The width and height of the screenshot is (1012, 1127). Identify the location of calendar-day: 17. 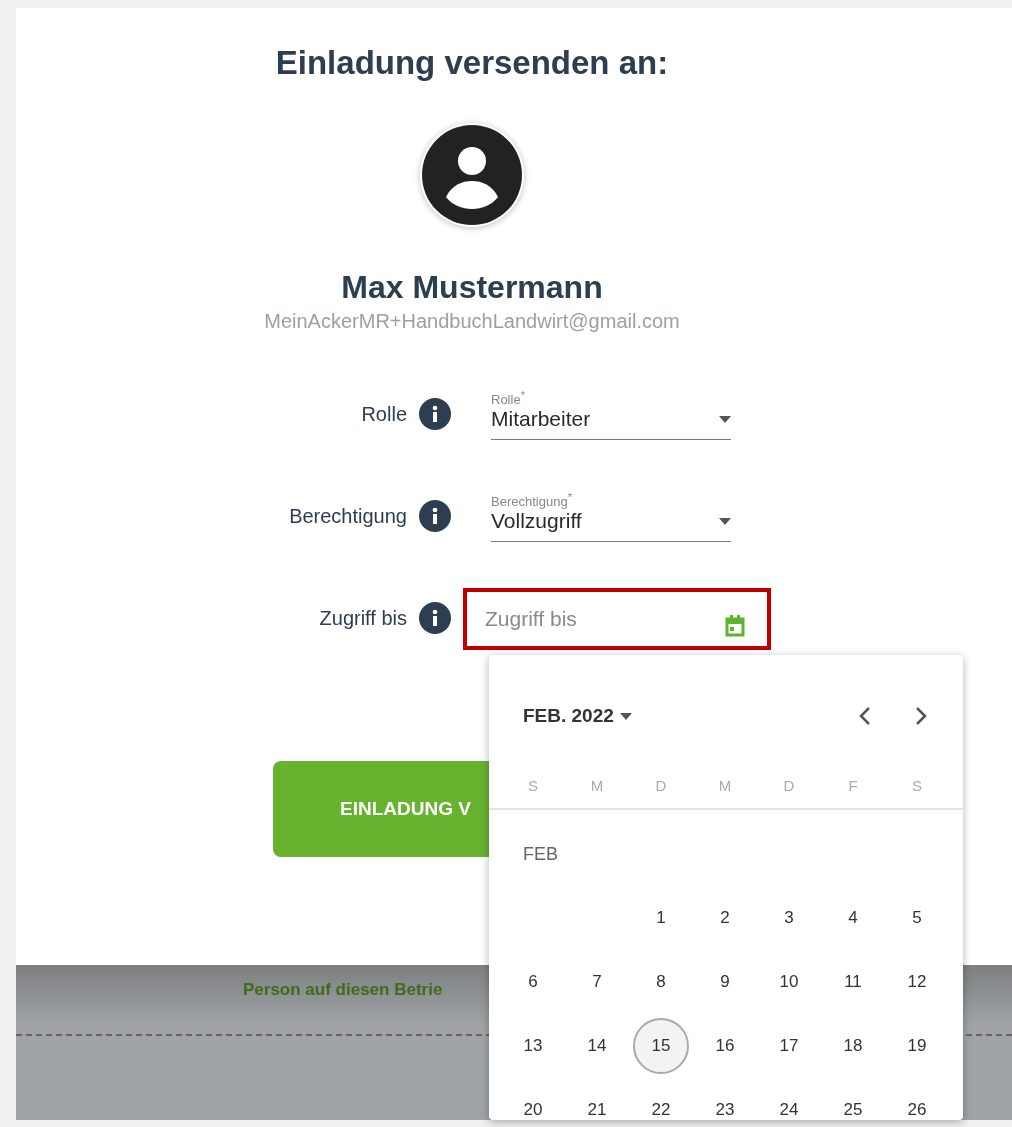
(789, 1046).